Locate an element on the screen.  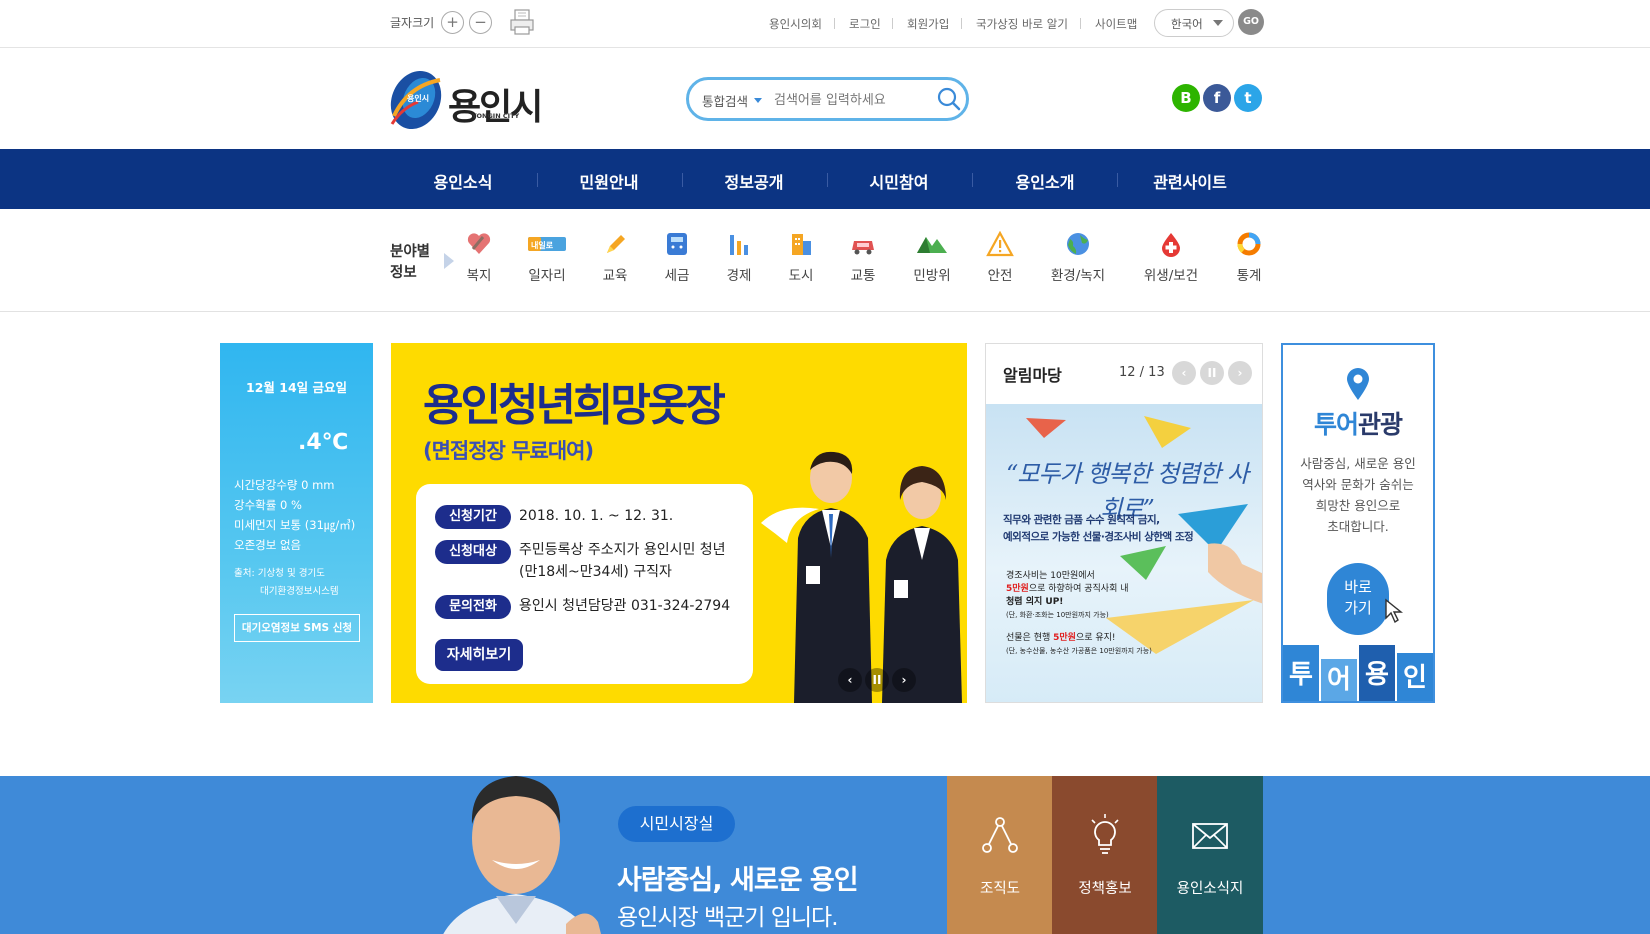
tile-label: 조직도 is located at coordinates (1000, 889).